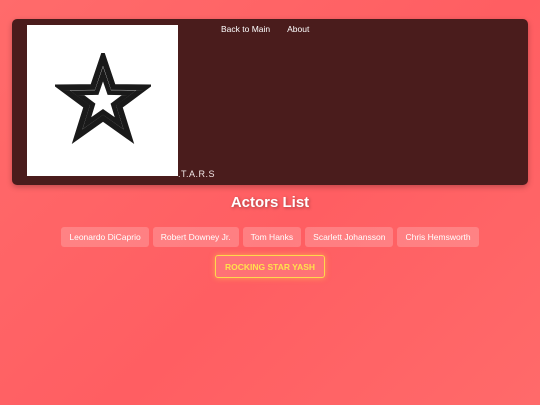 The width and height of the screenshot is (540, 405). What do you see at coordinates (349, 237) in the screenshot?
I see `actor-button-scarlett-johansson: Scarlett Johansson` at bounding box center [349, 237].